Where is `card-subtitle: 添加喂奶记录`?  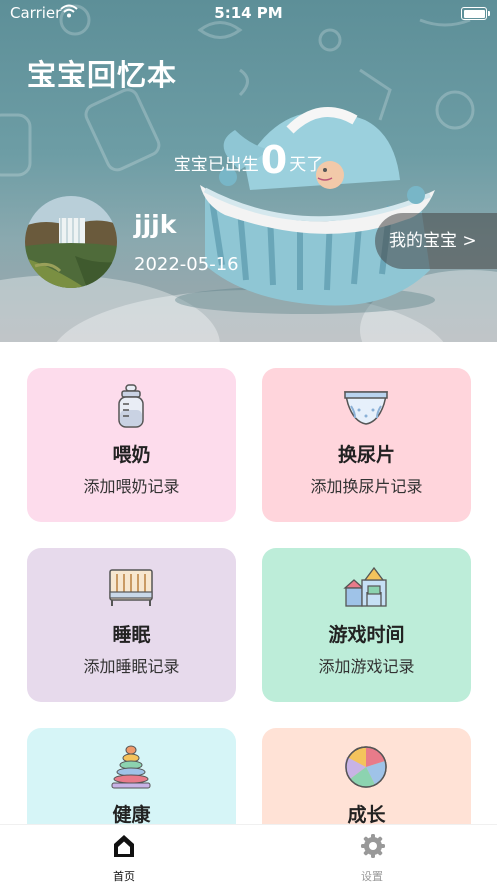
card-subtitle: 添加喂奶记录 is located at coordinates (131, 486).